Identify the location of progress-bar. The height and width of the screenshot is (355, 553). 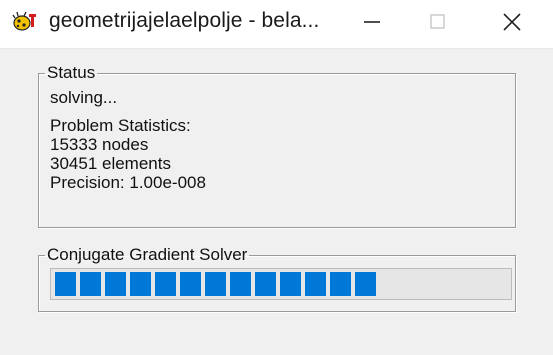
(281, 284).